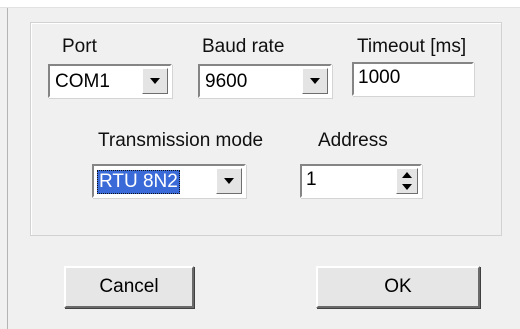 The height and width of the screenshot is (329, 520). Describe the element at coordinates (407, 175) in the screenshot. I see `spin-up-icon` at that location.